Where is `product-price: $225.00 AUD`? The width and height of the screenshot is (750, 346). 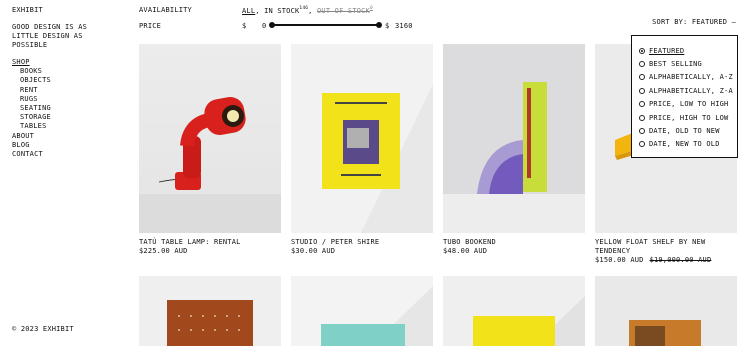 product-price: $225.00 AUD is located at coordinates (163, 251).